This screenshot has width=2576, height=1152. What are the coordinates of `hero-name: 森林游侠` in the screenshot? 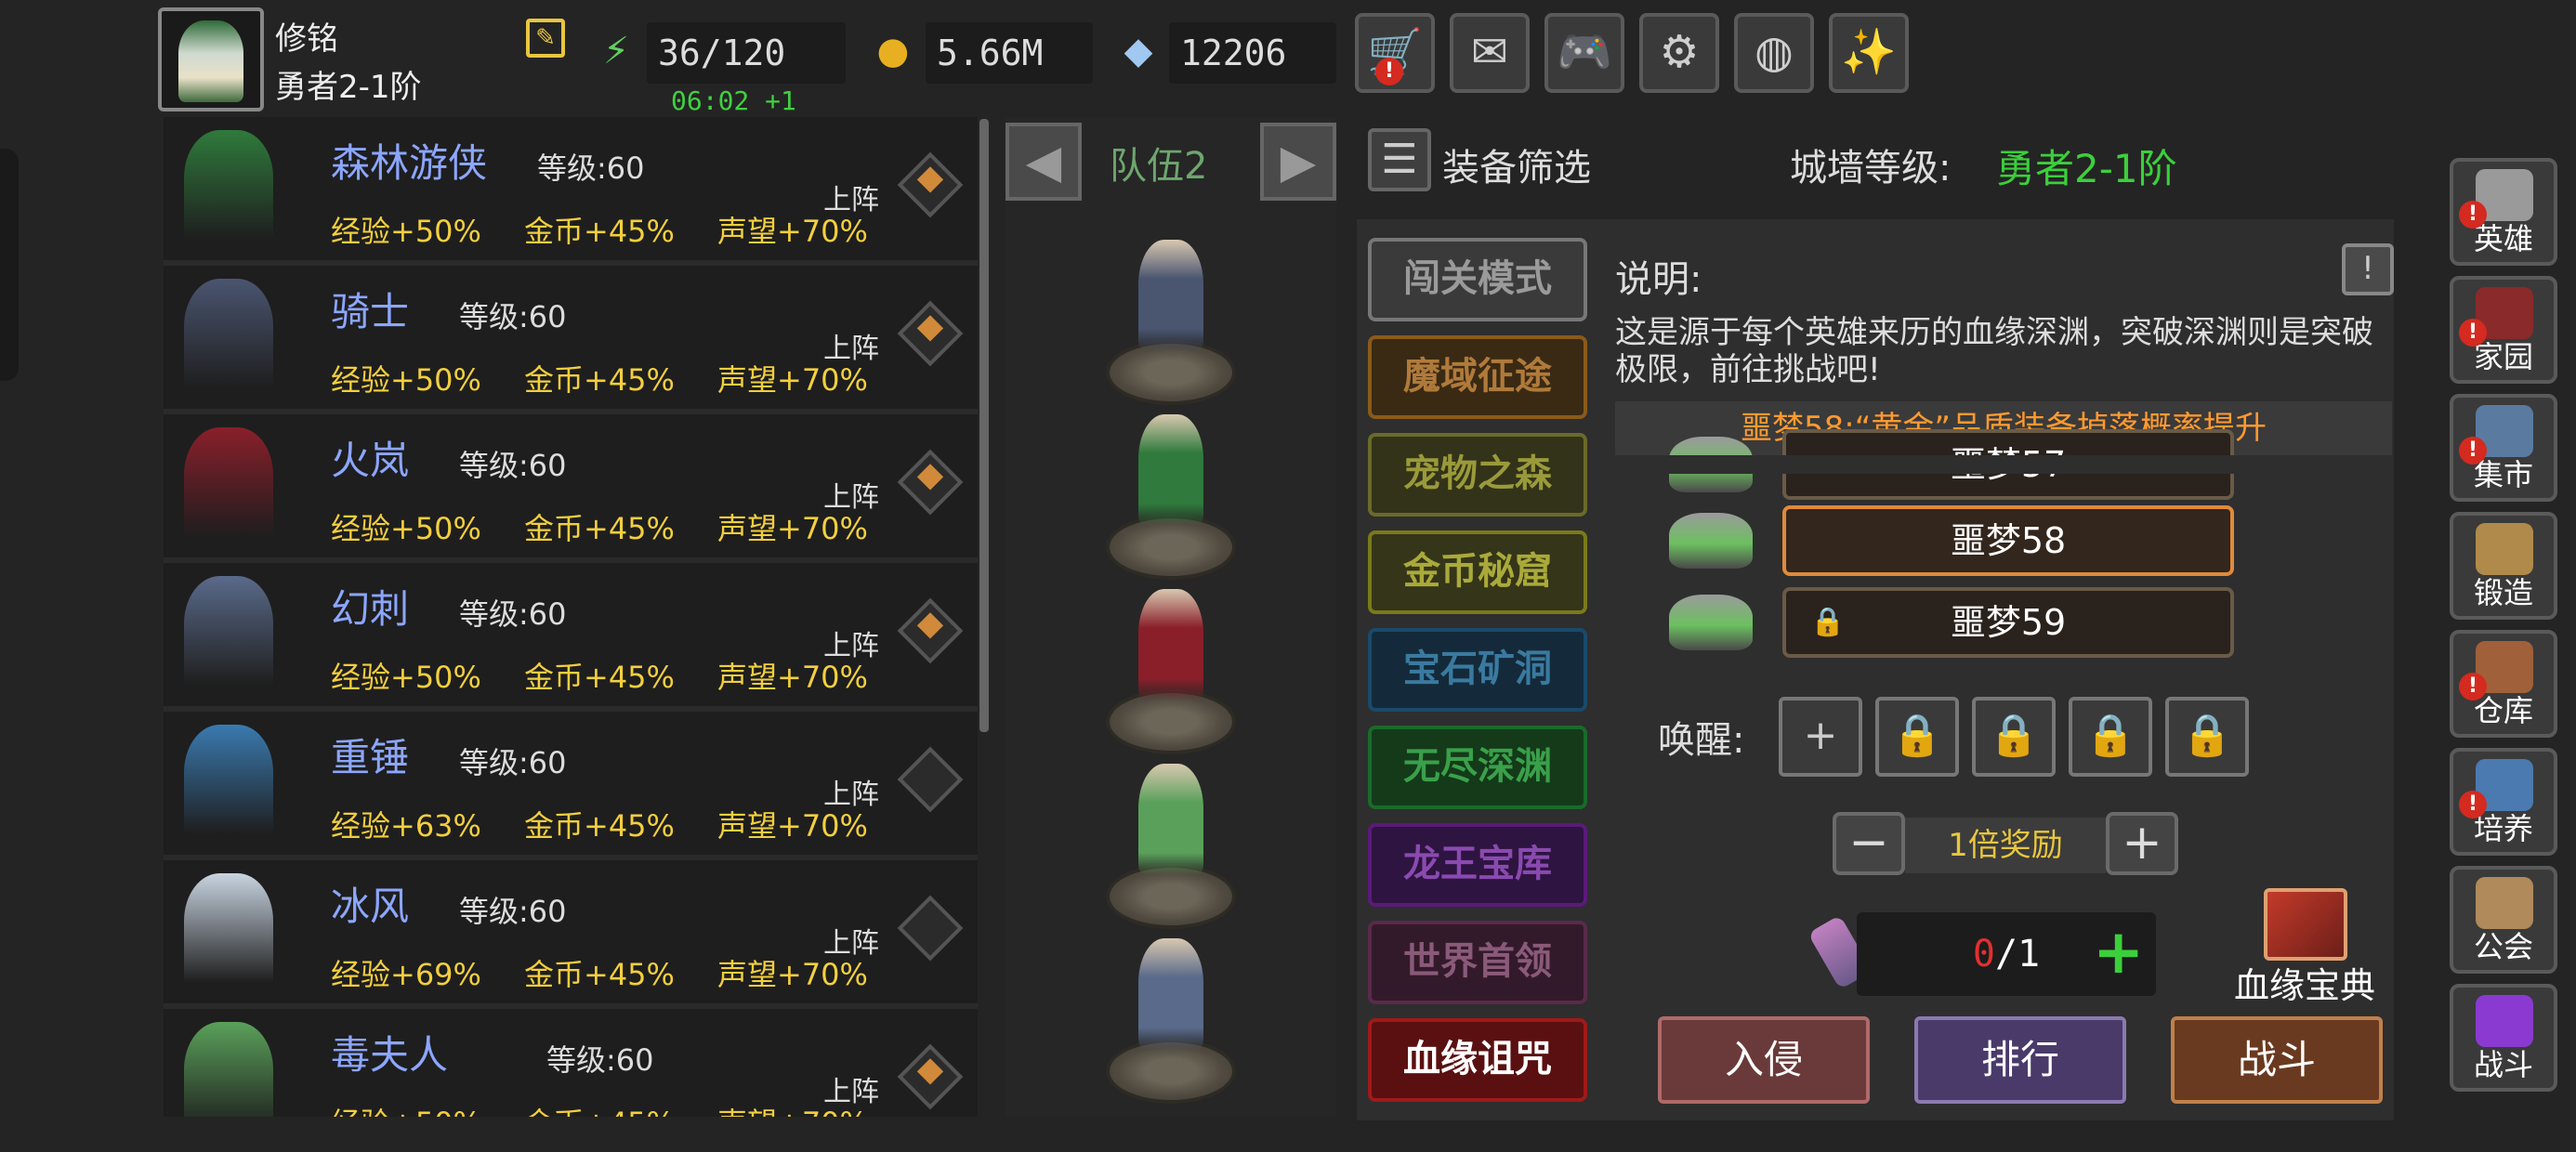 It's located at (409, 163).